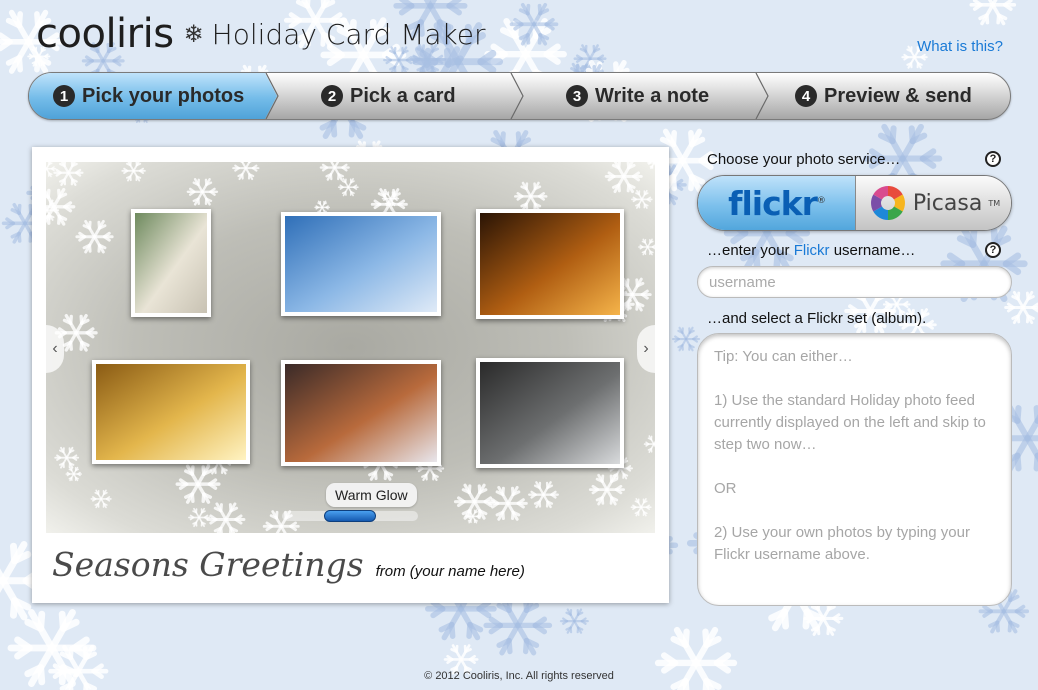 This screenshot has width=1038, height=690. Describe the element at coordinates (887, 203) in the screenshot. I see `picasa-icon` at that location.